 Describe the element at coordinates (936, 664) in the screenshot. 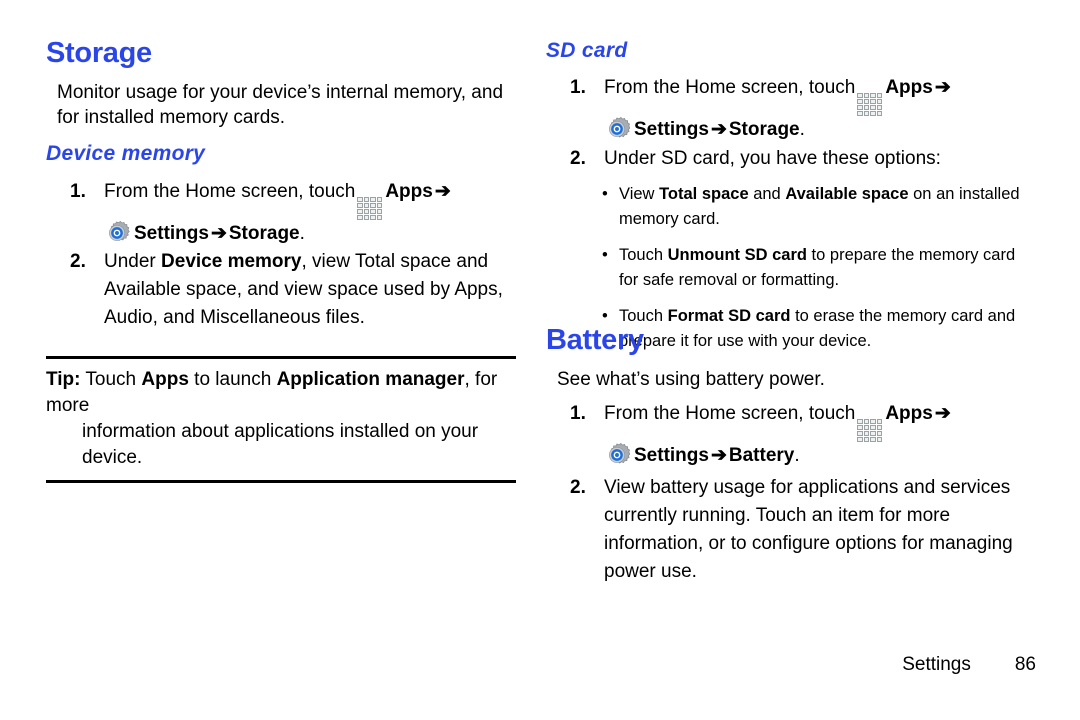

I see `footer-section-label: Settings` at that location.